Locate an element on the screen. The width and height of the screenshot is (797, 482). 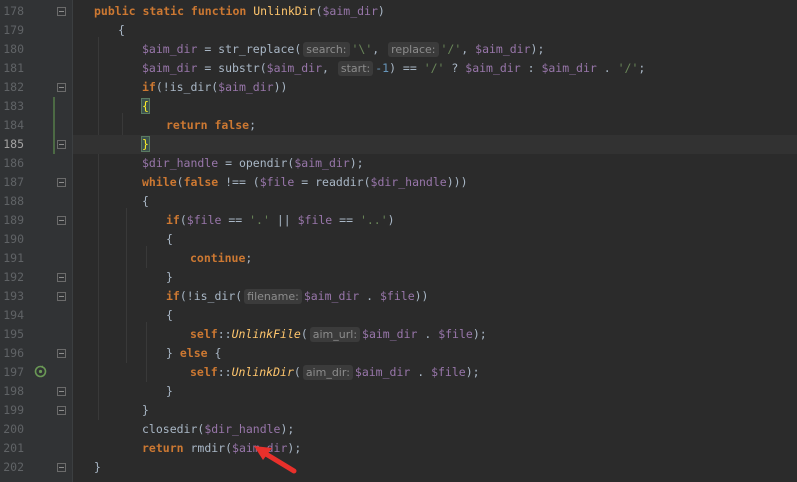
code-token: ? is located at coordinates (455, 68).